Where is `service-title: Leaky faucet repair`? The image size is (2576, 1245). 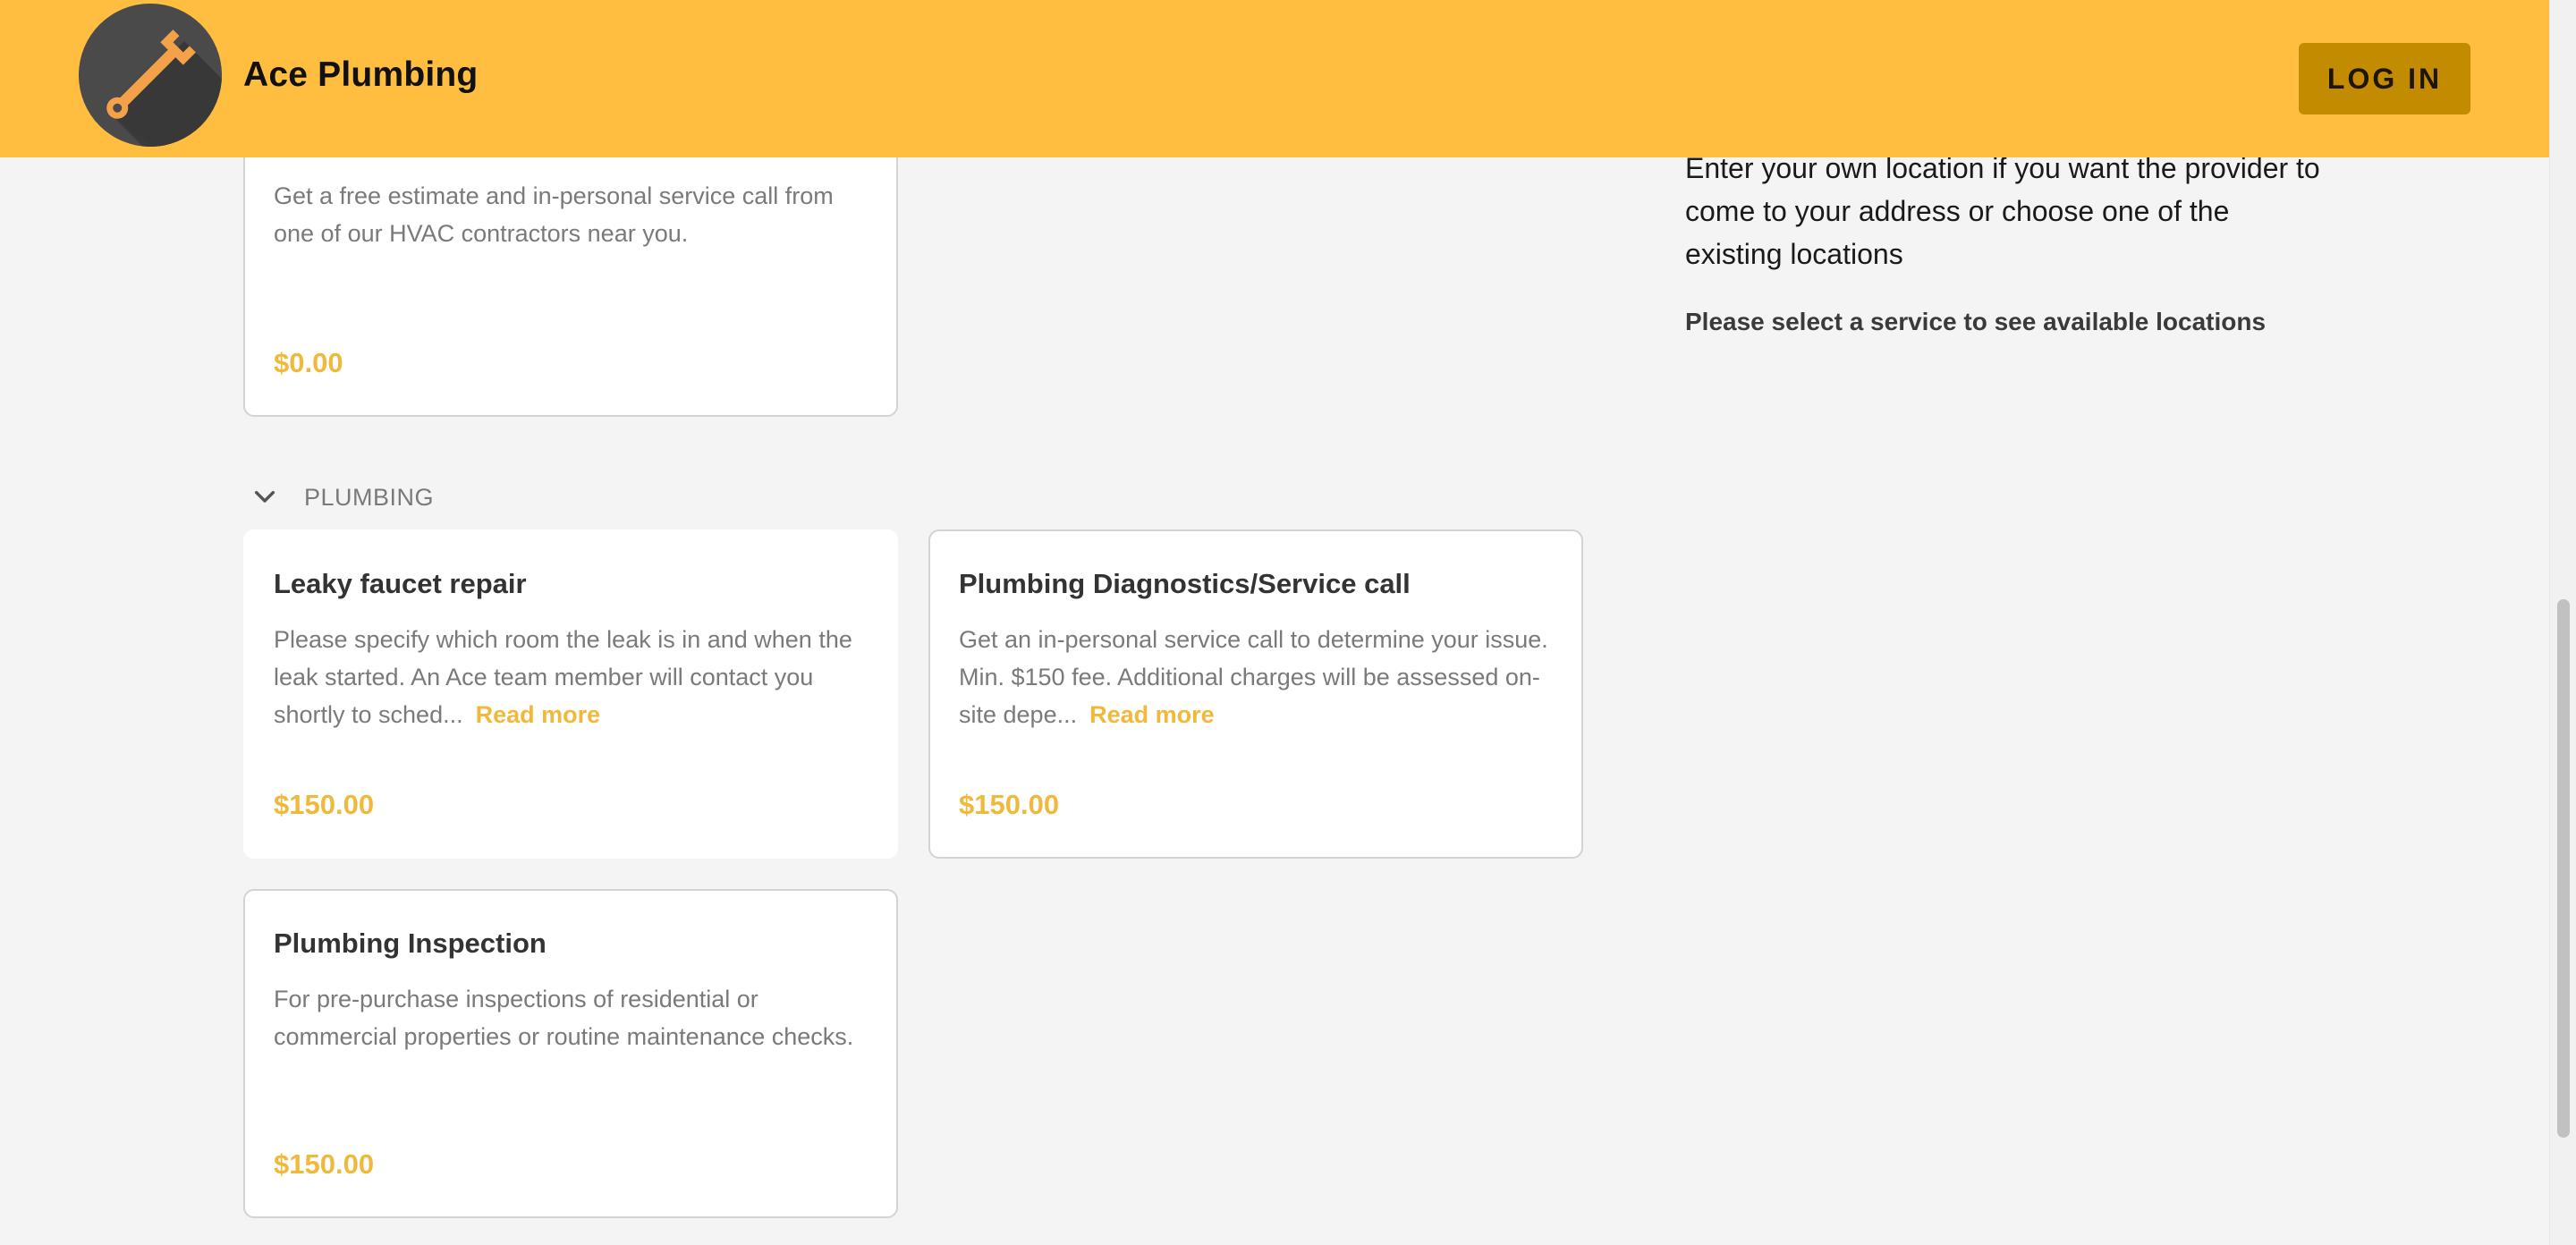 service-title: Leaky faucet repair is located at coordinates (400, 583).